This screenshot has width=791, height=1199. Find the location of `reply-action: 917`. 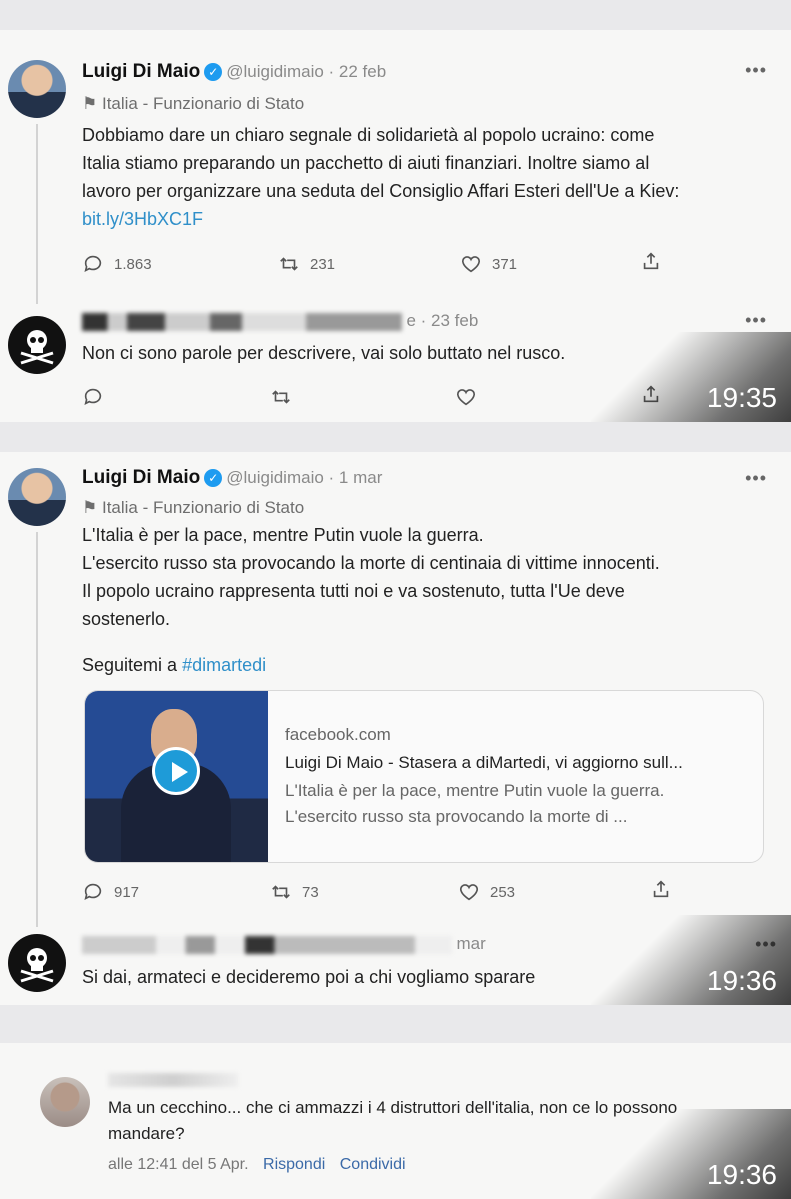

reply-action: 917 is located at coordinates (110, 892).